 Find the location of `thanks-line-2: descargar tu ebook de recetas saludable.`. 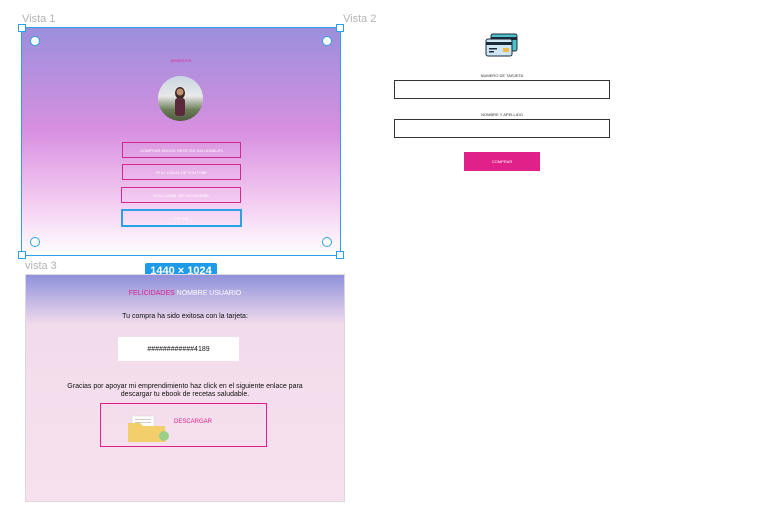

thanks-line-2: descargar tu ebook de recetas saludable. is located at coordinates (185, 394).